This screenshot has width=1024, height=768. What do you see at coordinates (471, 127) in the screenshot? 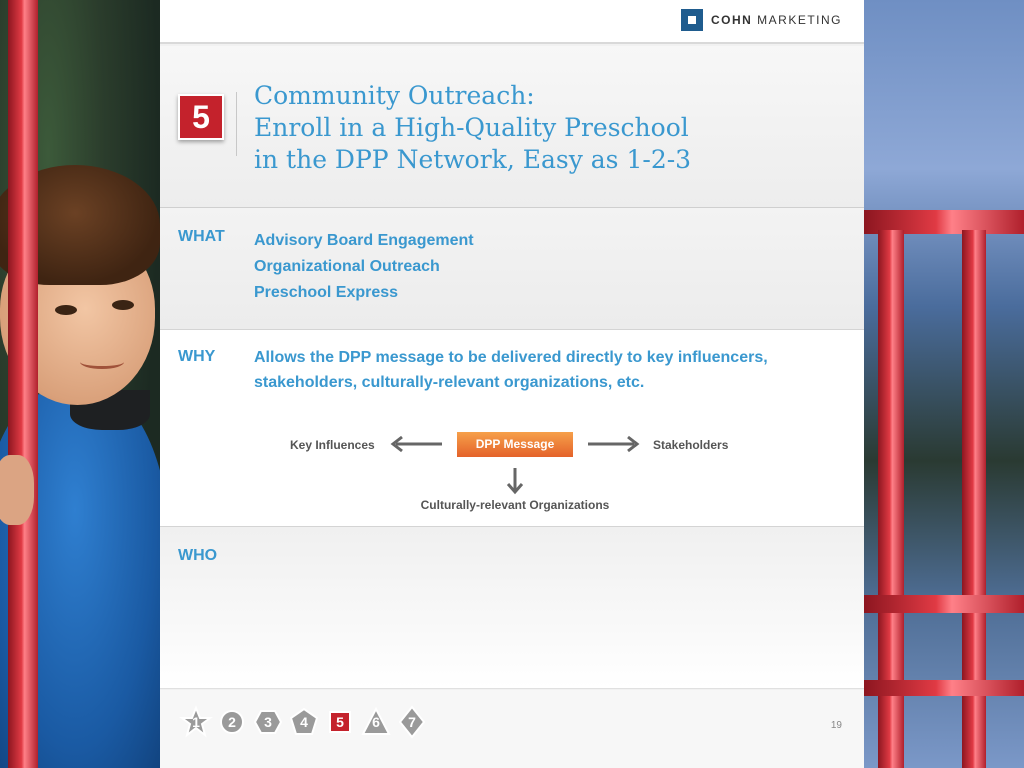
I see `slide-title-line-2: Enroll in a High-Quality Preschool` at bounding box center [471, 127].